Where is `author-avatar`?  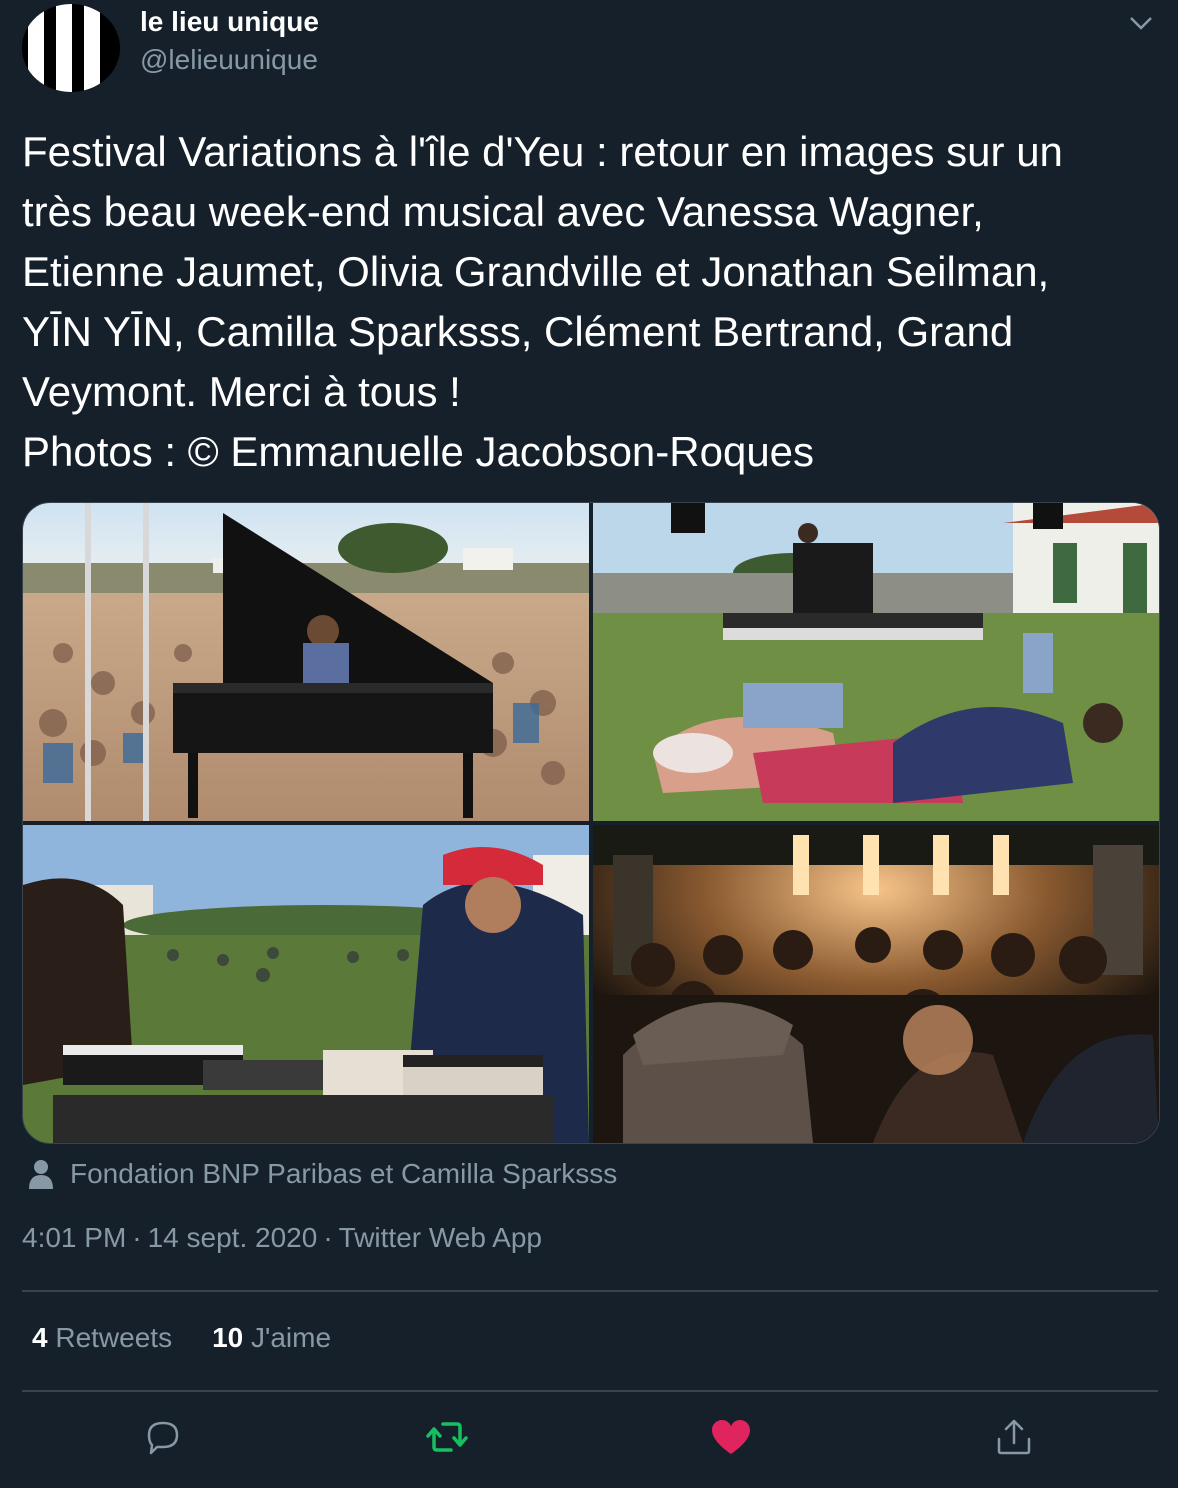
author-avatar is located at coordinates (71, 48).